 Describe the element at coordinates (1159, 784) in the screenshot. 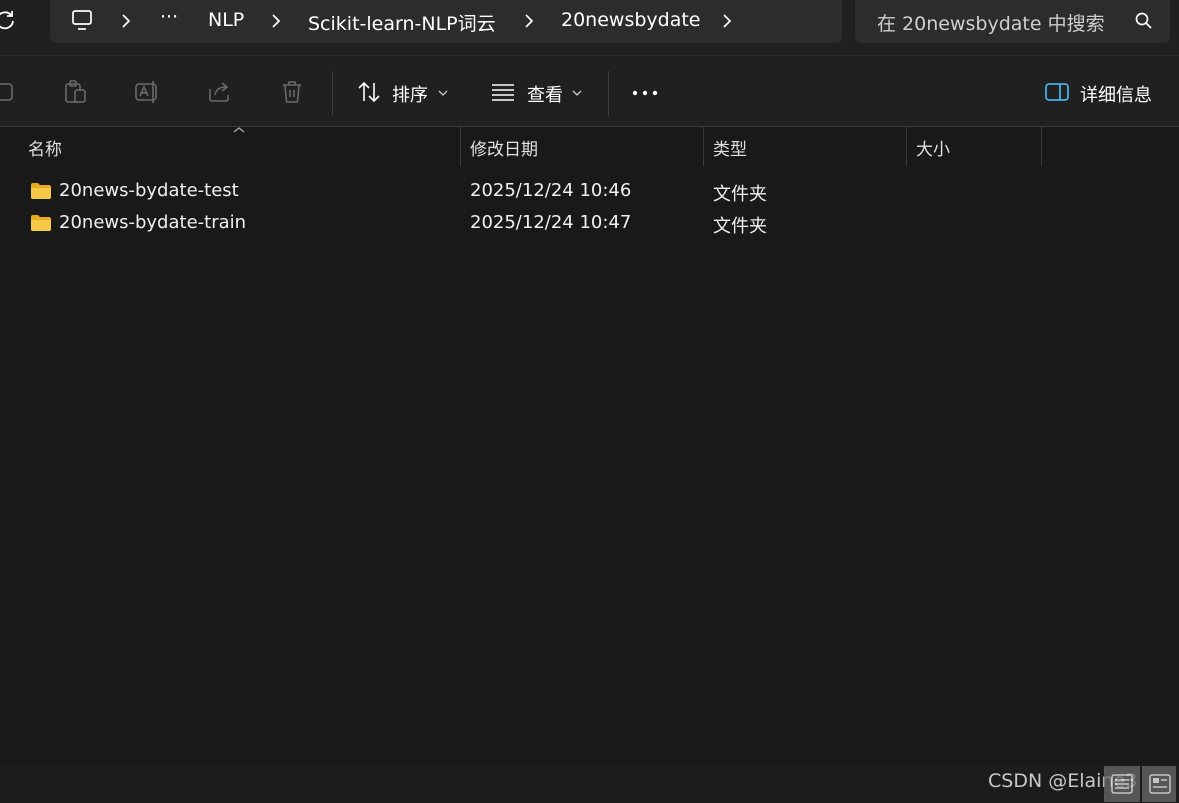

I see `tiles-view-icon` at that location.